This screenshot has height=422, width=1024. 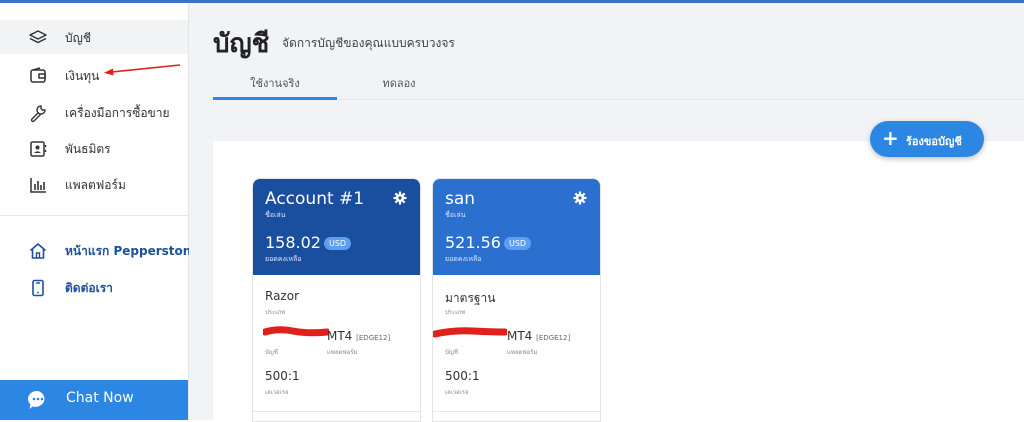 I want to click on sidebar-link-label: หน้าแรก Pepperstone, so click(x=132, y=251).